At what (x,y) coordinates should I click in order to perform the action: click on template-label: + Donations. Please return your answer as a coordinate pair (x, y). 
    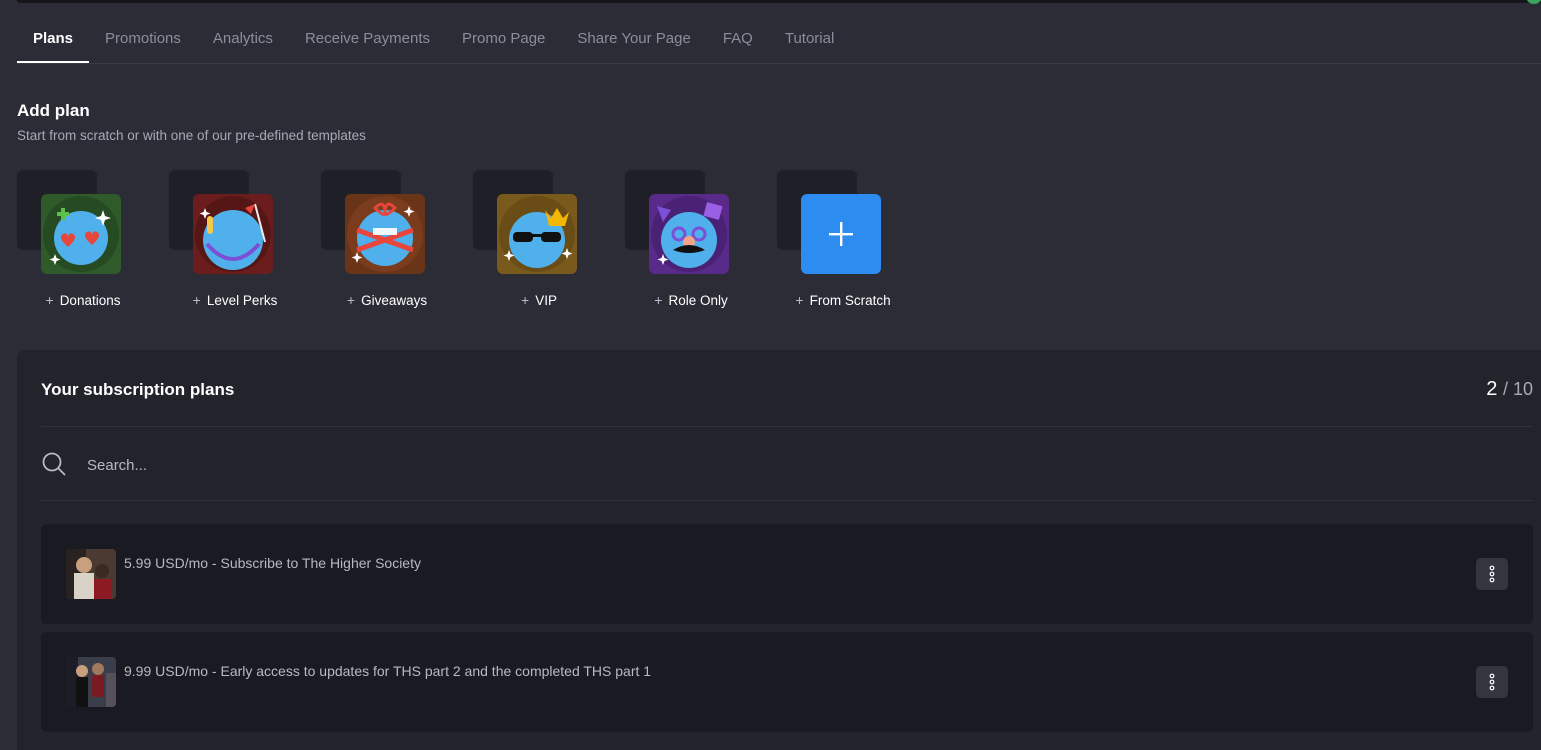
    Looking at the image, I should click on (83, 300).